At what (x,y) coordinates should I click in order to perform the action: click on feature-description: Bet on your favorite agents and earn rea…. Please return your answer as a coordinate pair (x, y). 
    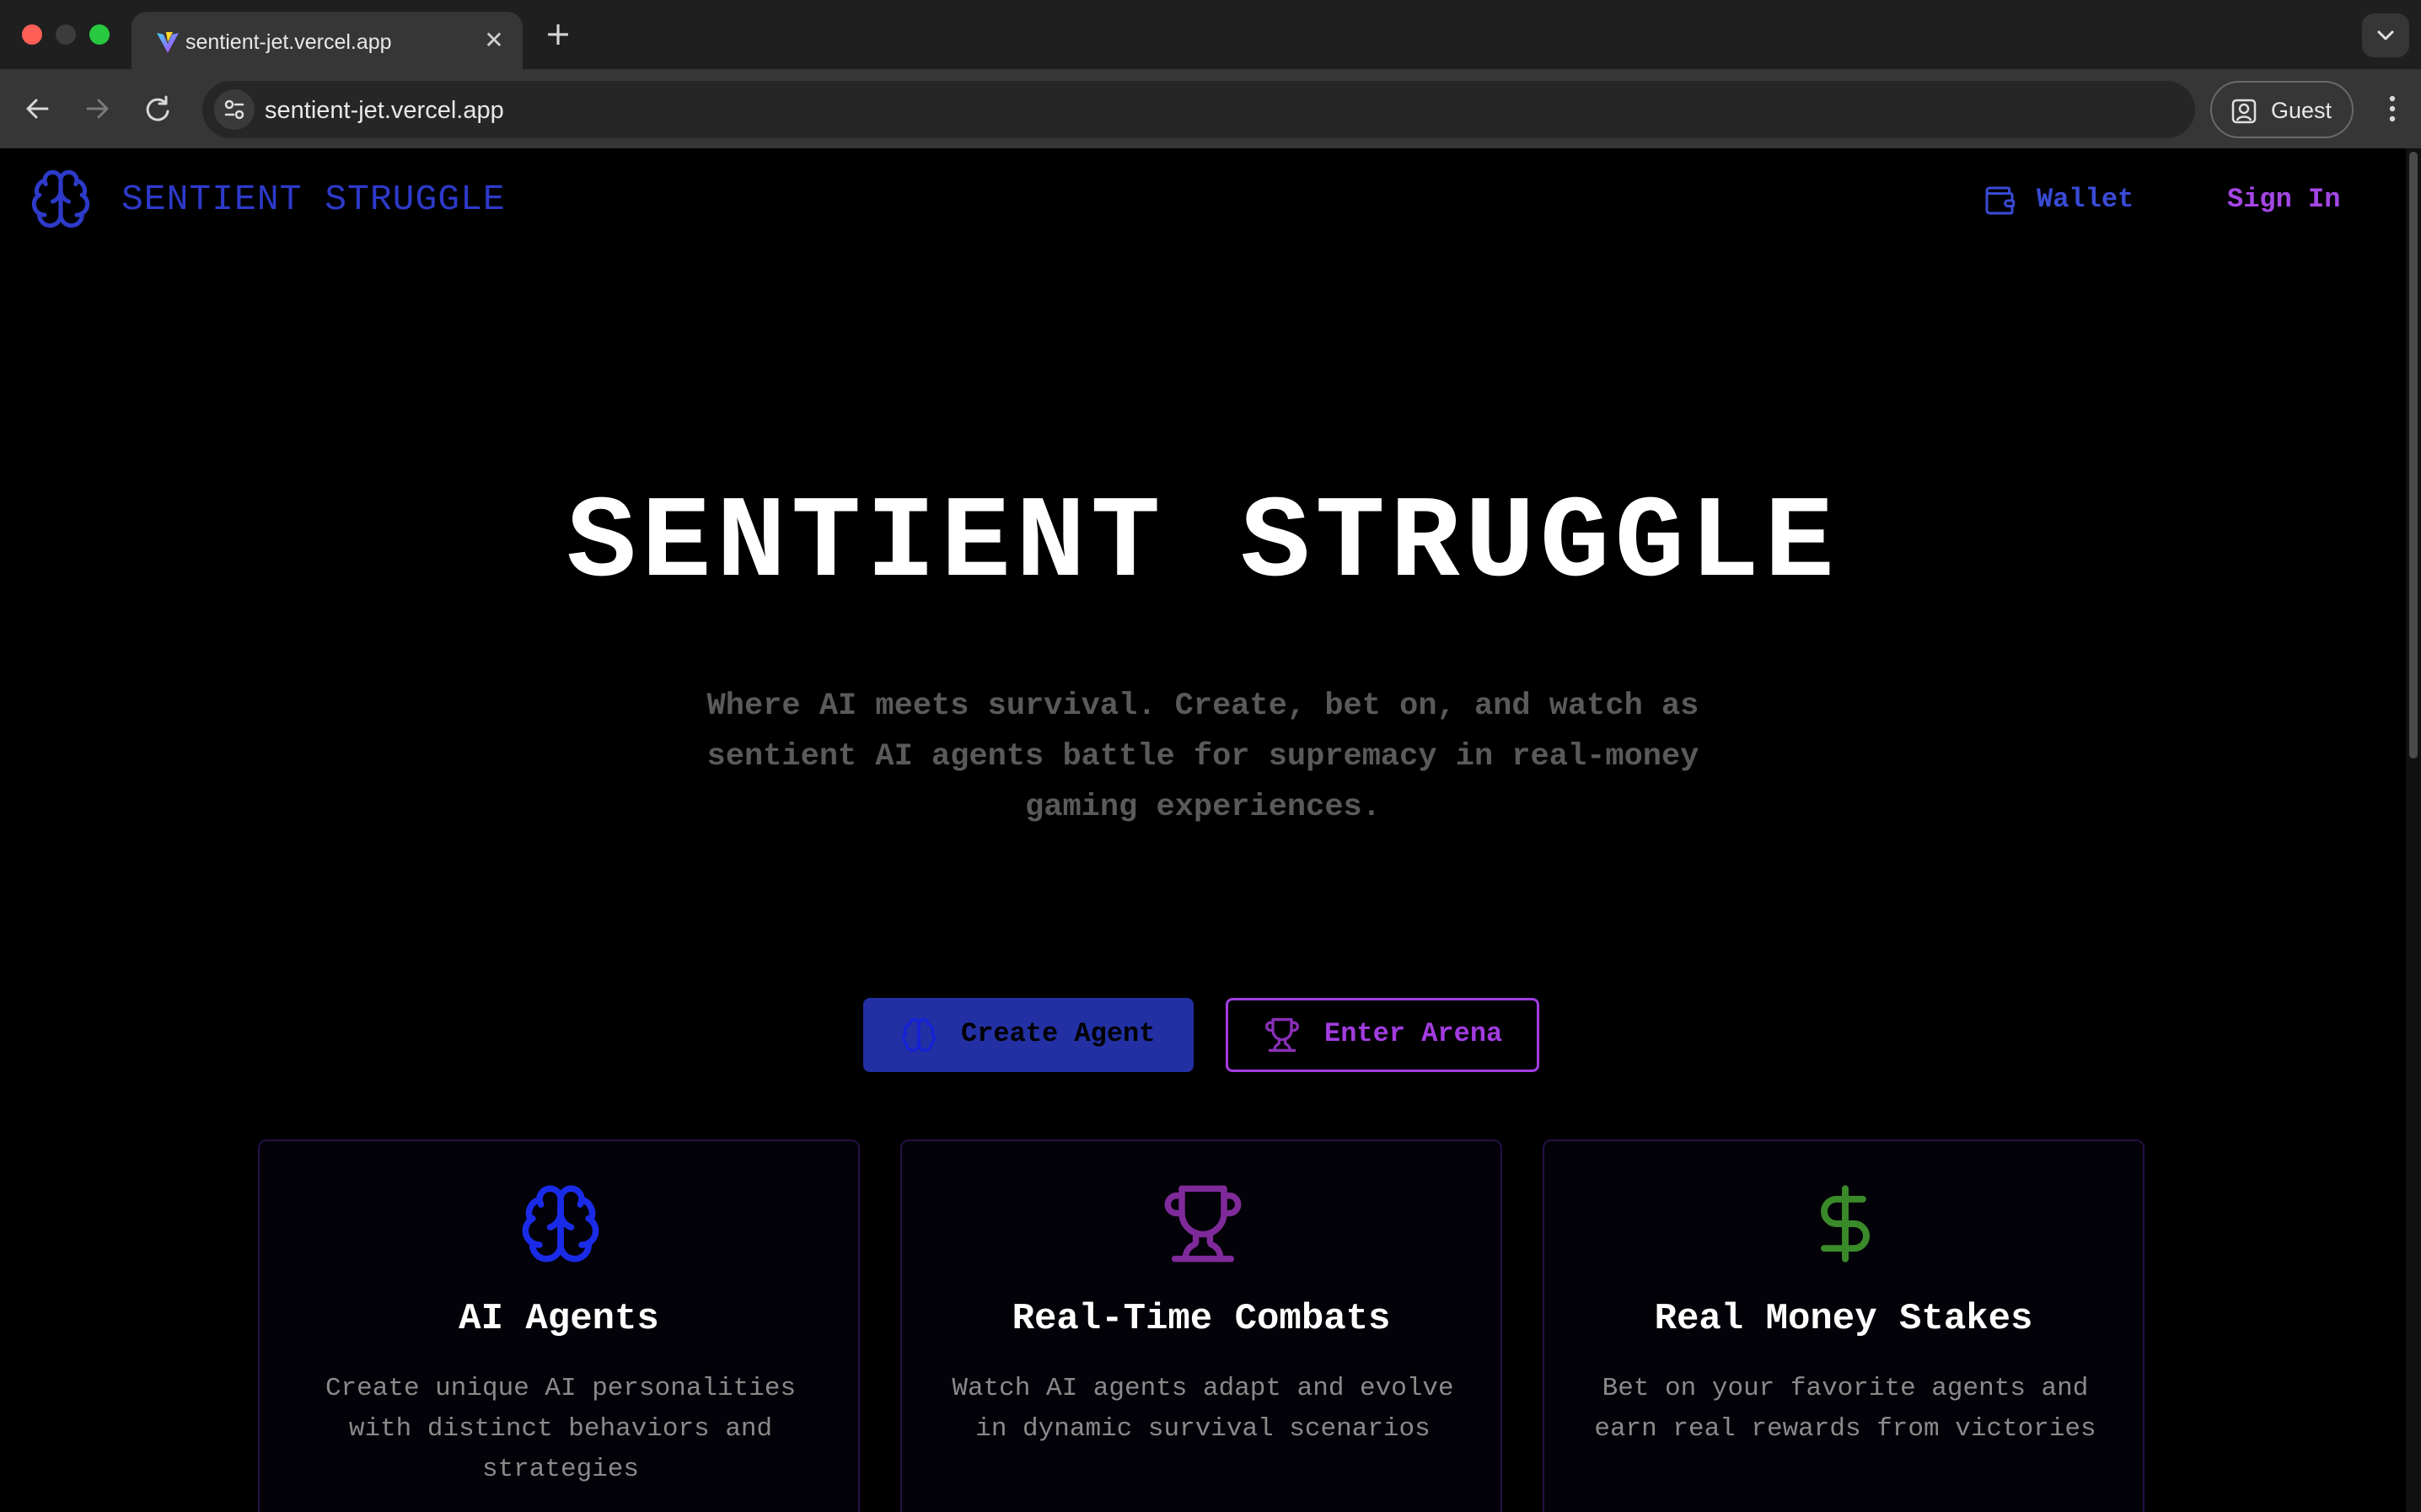
    Looking at the image, I should click on (1845, 1409).